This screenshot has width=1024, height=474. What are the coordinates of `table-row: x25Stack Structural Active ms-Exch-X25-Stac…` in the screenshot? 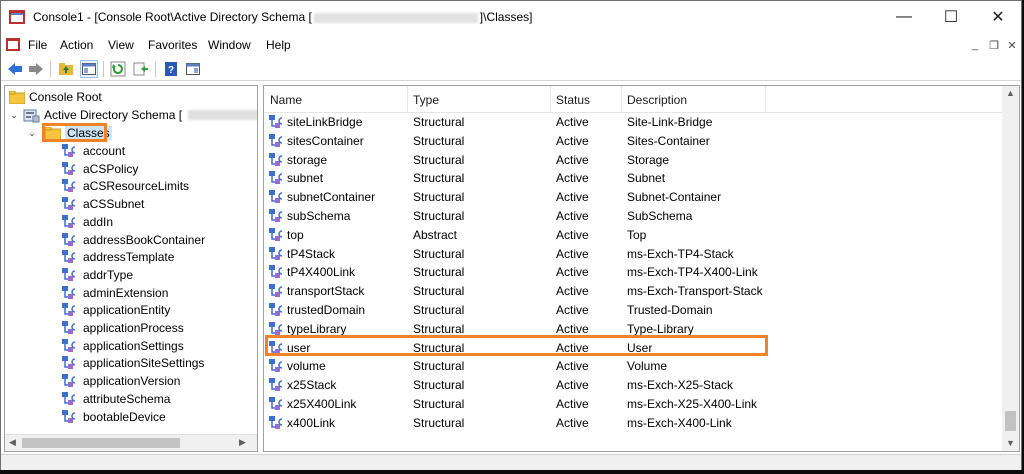 It's located at (634, 385).